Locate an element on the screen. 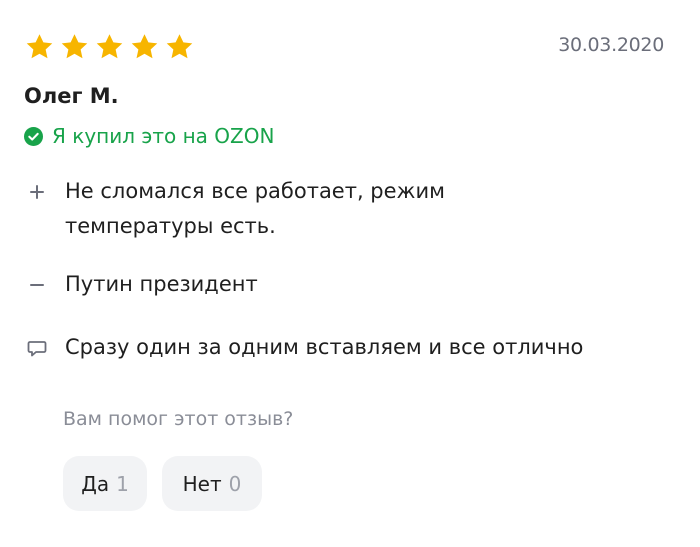  yes-count: 1 is located at coordinates (122, 483).